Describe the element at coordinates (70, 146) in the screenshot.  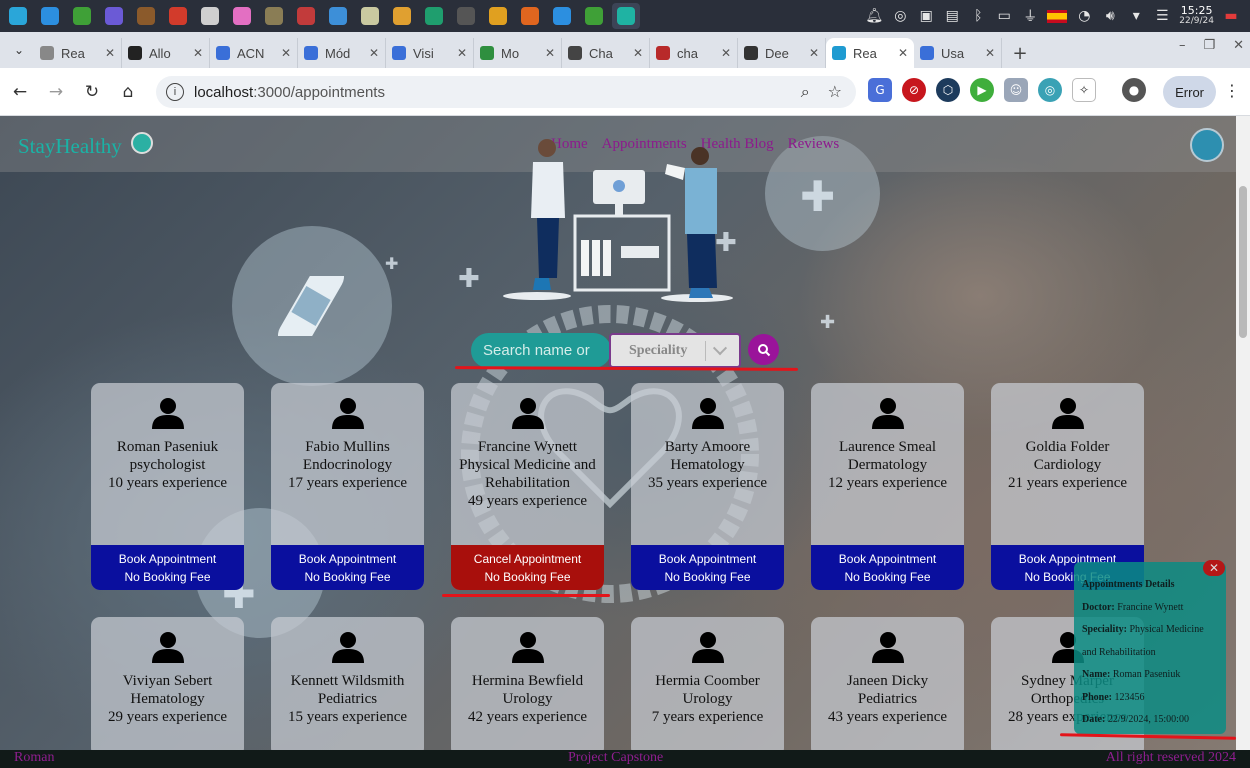
I see `site-logo: StayHealthy` at that location.